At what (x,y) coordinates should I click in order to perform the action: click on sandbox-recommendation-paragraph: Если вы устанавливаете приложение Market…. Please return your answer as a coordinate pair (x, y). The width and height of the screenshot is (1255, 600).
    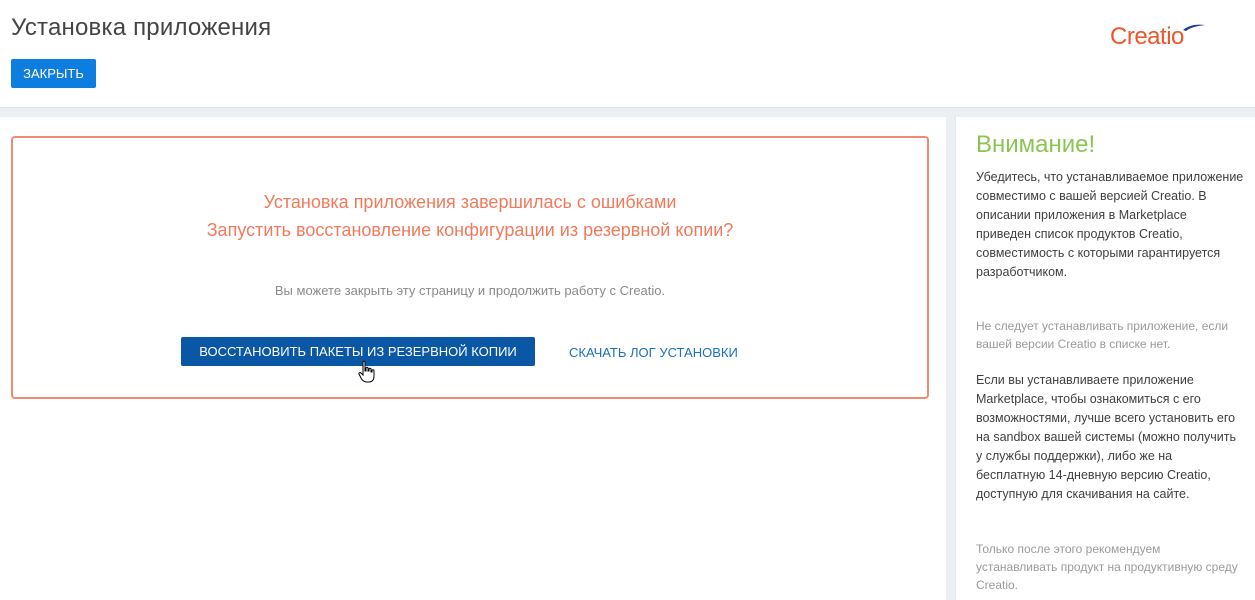
    Looking at the image, I should click on (1106, 437).